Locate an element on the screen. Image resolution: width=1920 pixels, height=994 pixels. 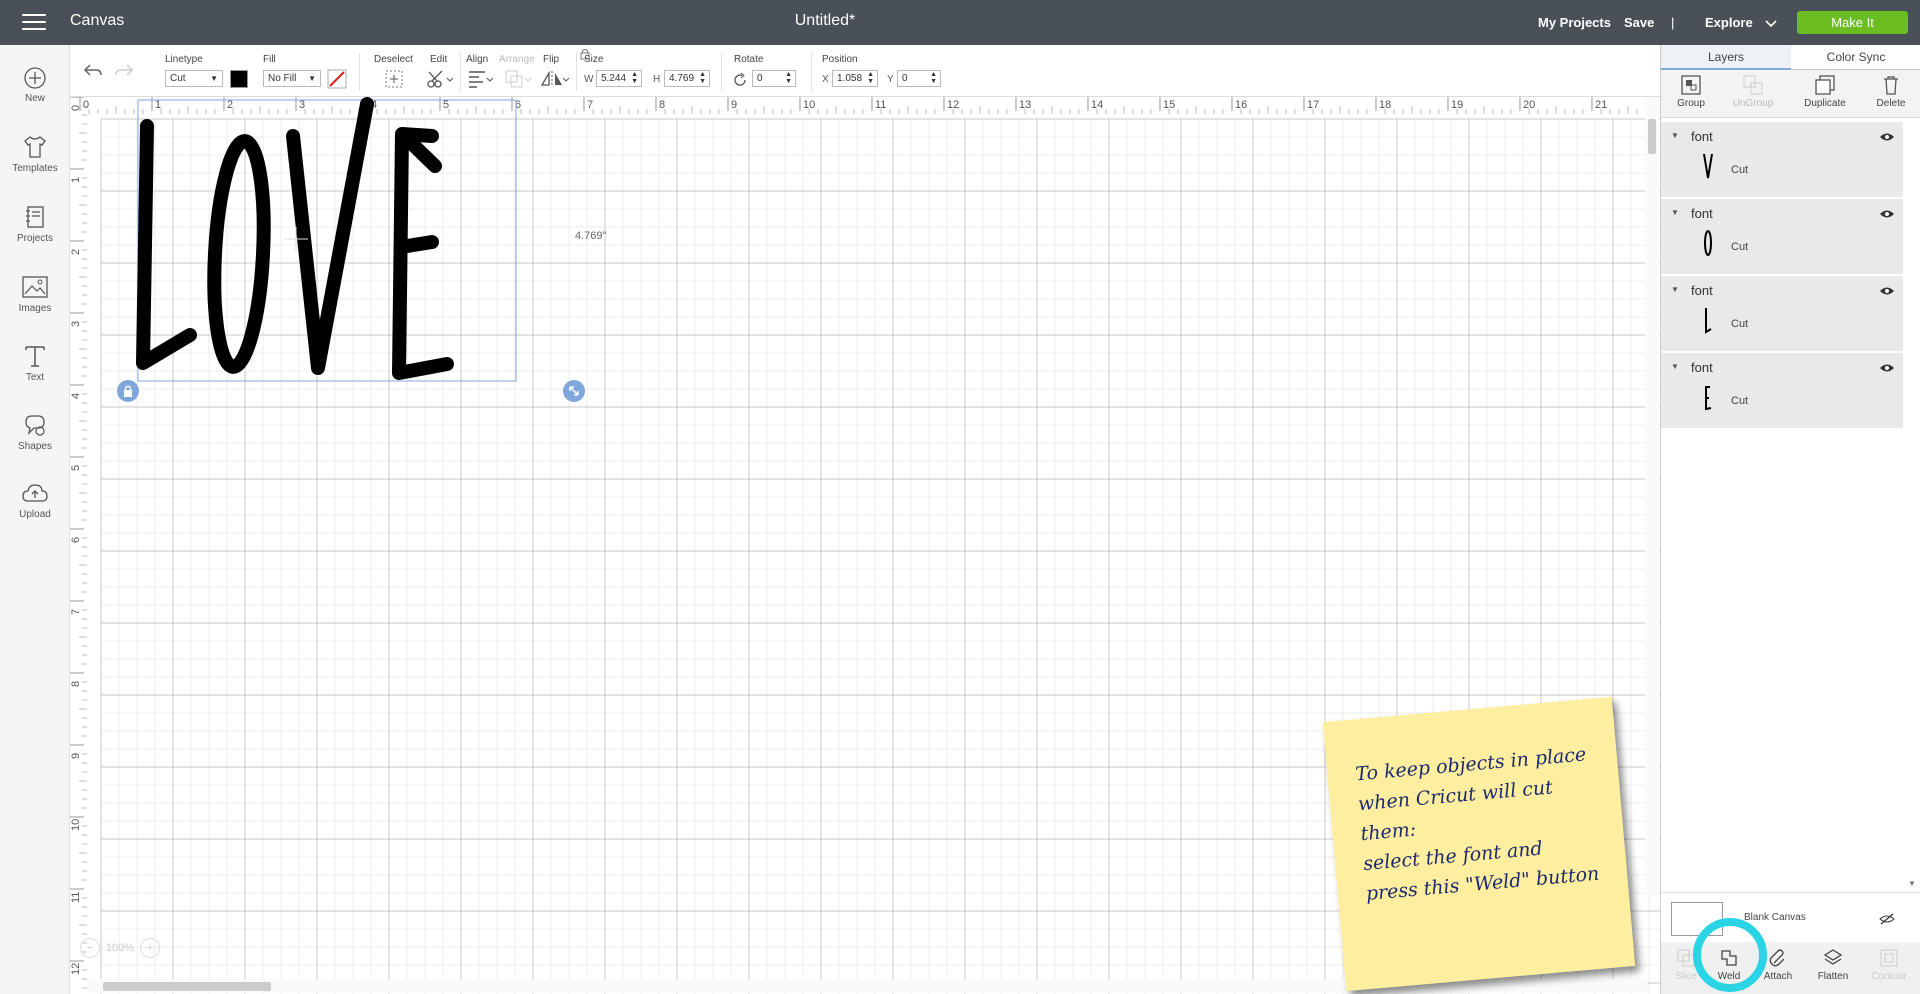
lock-icon is located at coordinates (128, 391).